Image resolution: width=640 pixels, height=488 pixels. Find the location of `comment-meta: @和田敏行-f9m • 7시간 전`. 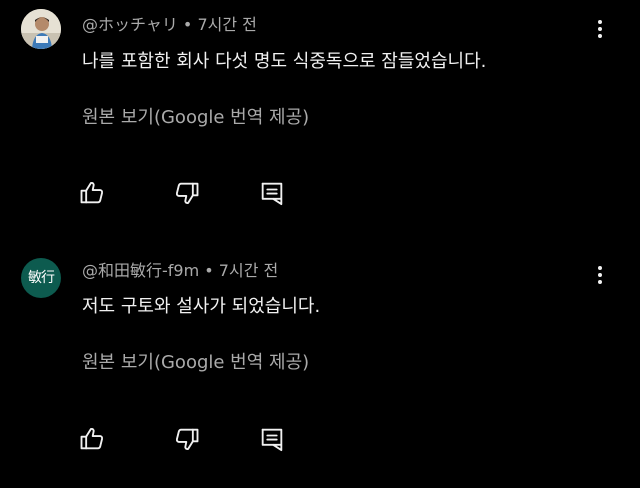

comment-meta: @和田敏行-f9m • 7시간 전 is located at coordinates (180, 269).